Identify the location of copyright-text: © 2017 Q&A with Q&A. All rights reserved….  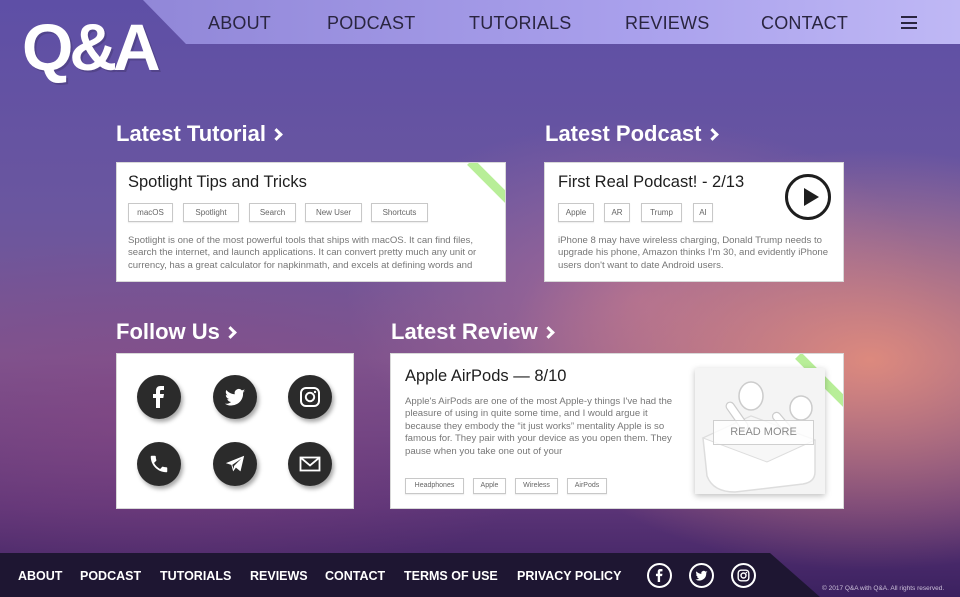
(883, 588).